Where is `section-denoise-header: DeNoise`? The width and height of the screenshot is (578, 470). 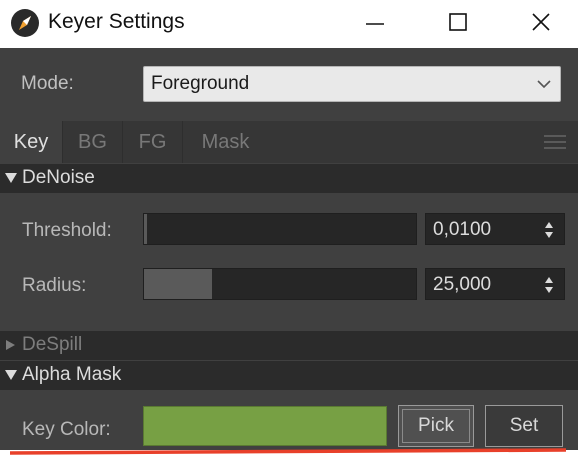 section-denoise-header: DeNoise is located at coordinates (289, 178).